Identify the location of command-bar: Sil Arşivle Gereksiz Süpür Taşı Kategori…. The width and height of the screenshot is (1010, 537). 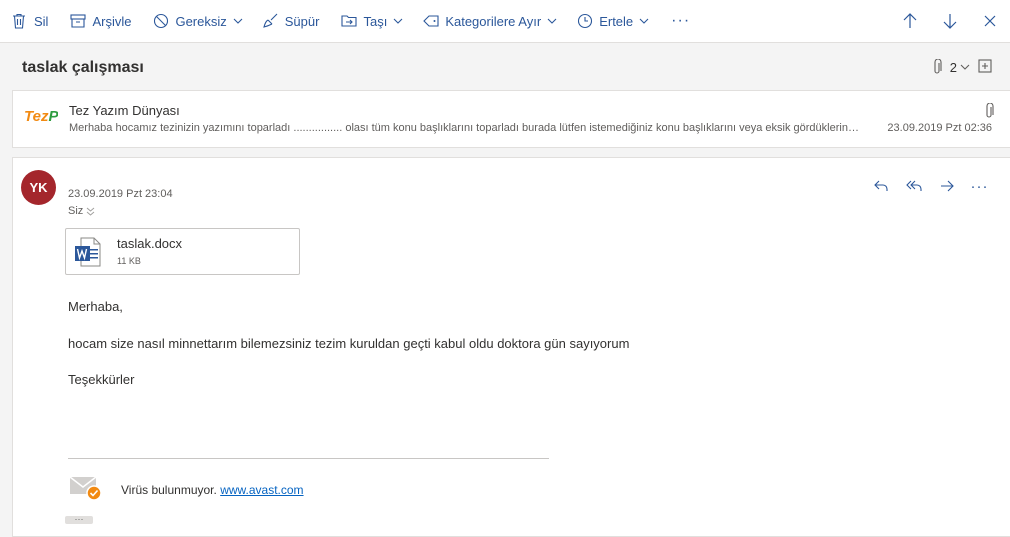
(505, 21).